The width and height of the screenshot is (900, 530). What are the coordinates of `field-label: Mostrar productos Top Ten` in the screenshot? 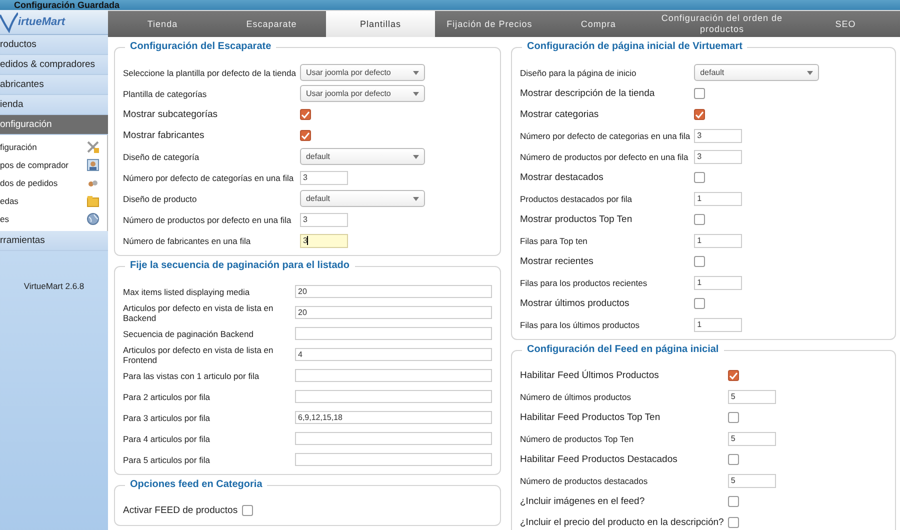 It's located at (577, 219).